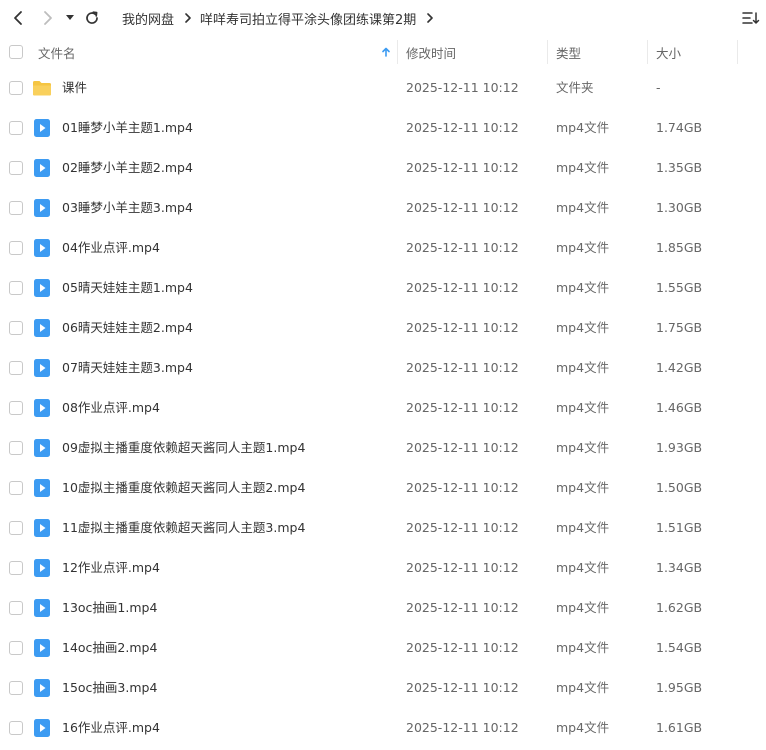 This screenshot has width=766, height=750. I want to click on file-row: 03睡梦小羊主题3.mp4 2025-12-11 10:12 mp4文件 1.30GB, so click(383, 208).